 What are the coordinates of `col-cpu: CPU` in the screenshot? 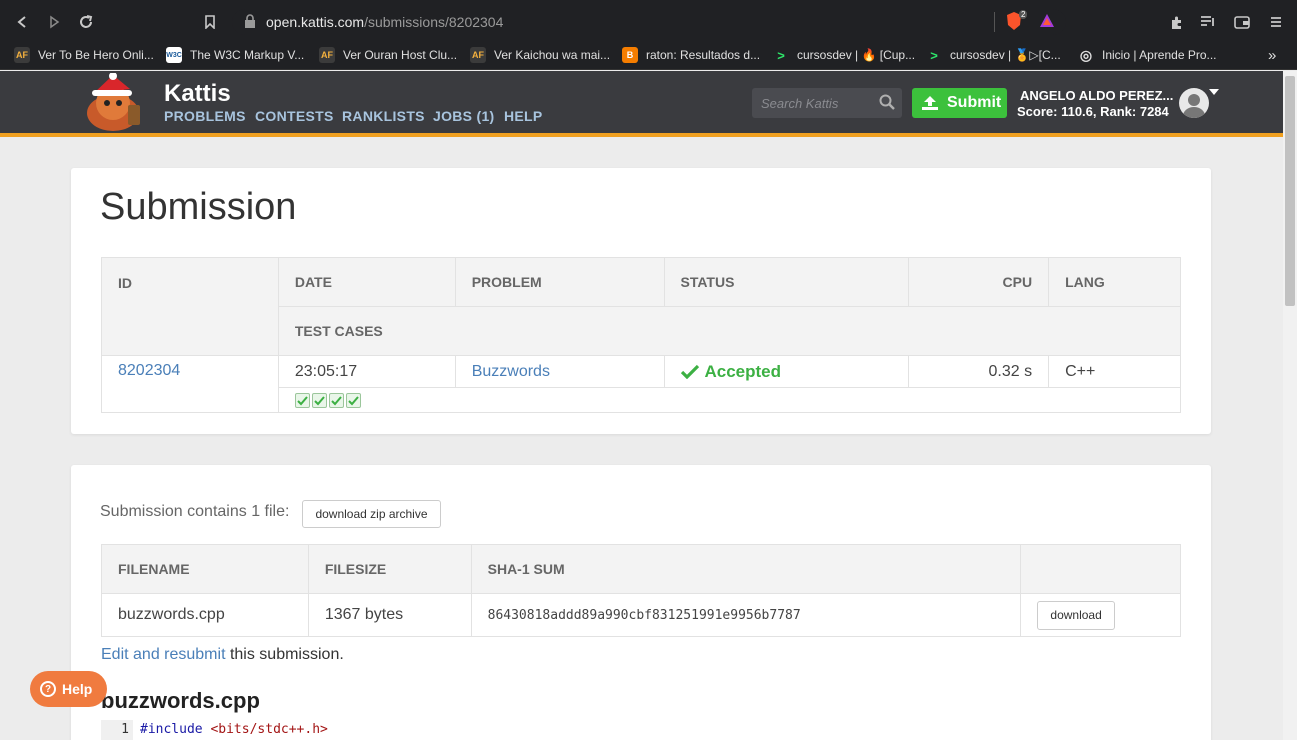 It's located at (979, 282).